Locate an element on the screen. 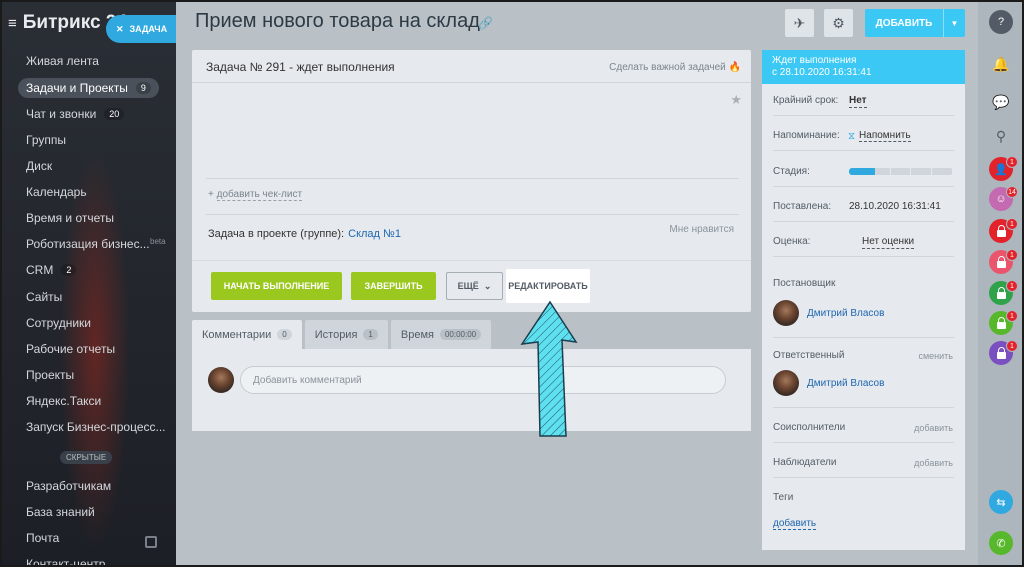 The width and height of the screenshot is (1024, 567). stage-fill is located at coordinates (862, 171).